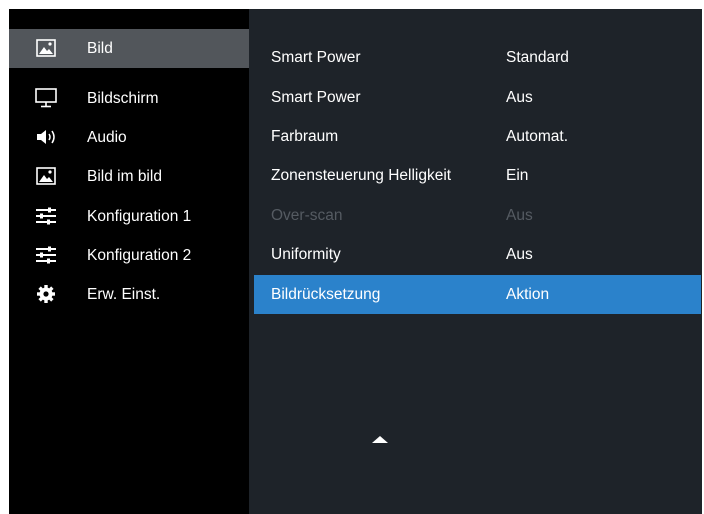 The width and height of the screenshot is (704, 514). Describe the element at coordinates (124, 294) in the screenshot. I see `sidebar-item-label: Erw. Einst.` at that location.